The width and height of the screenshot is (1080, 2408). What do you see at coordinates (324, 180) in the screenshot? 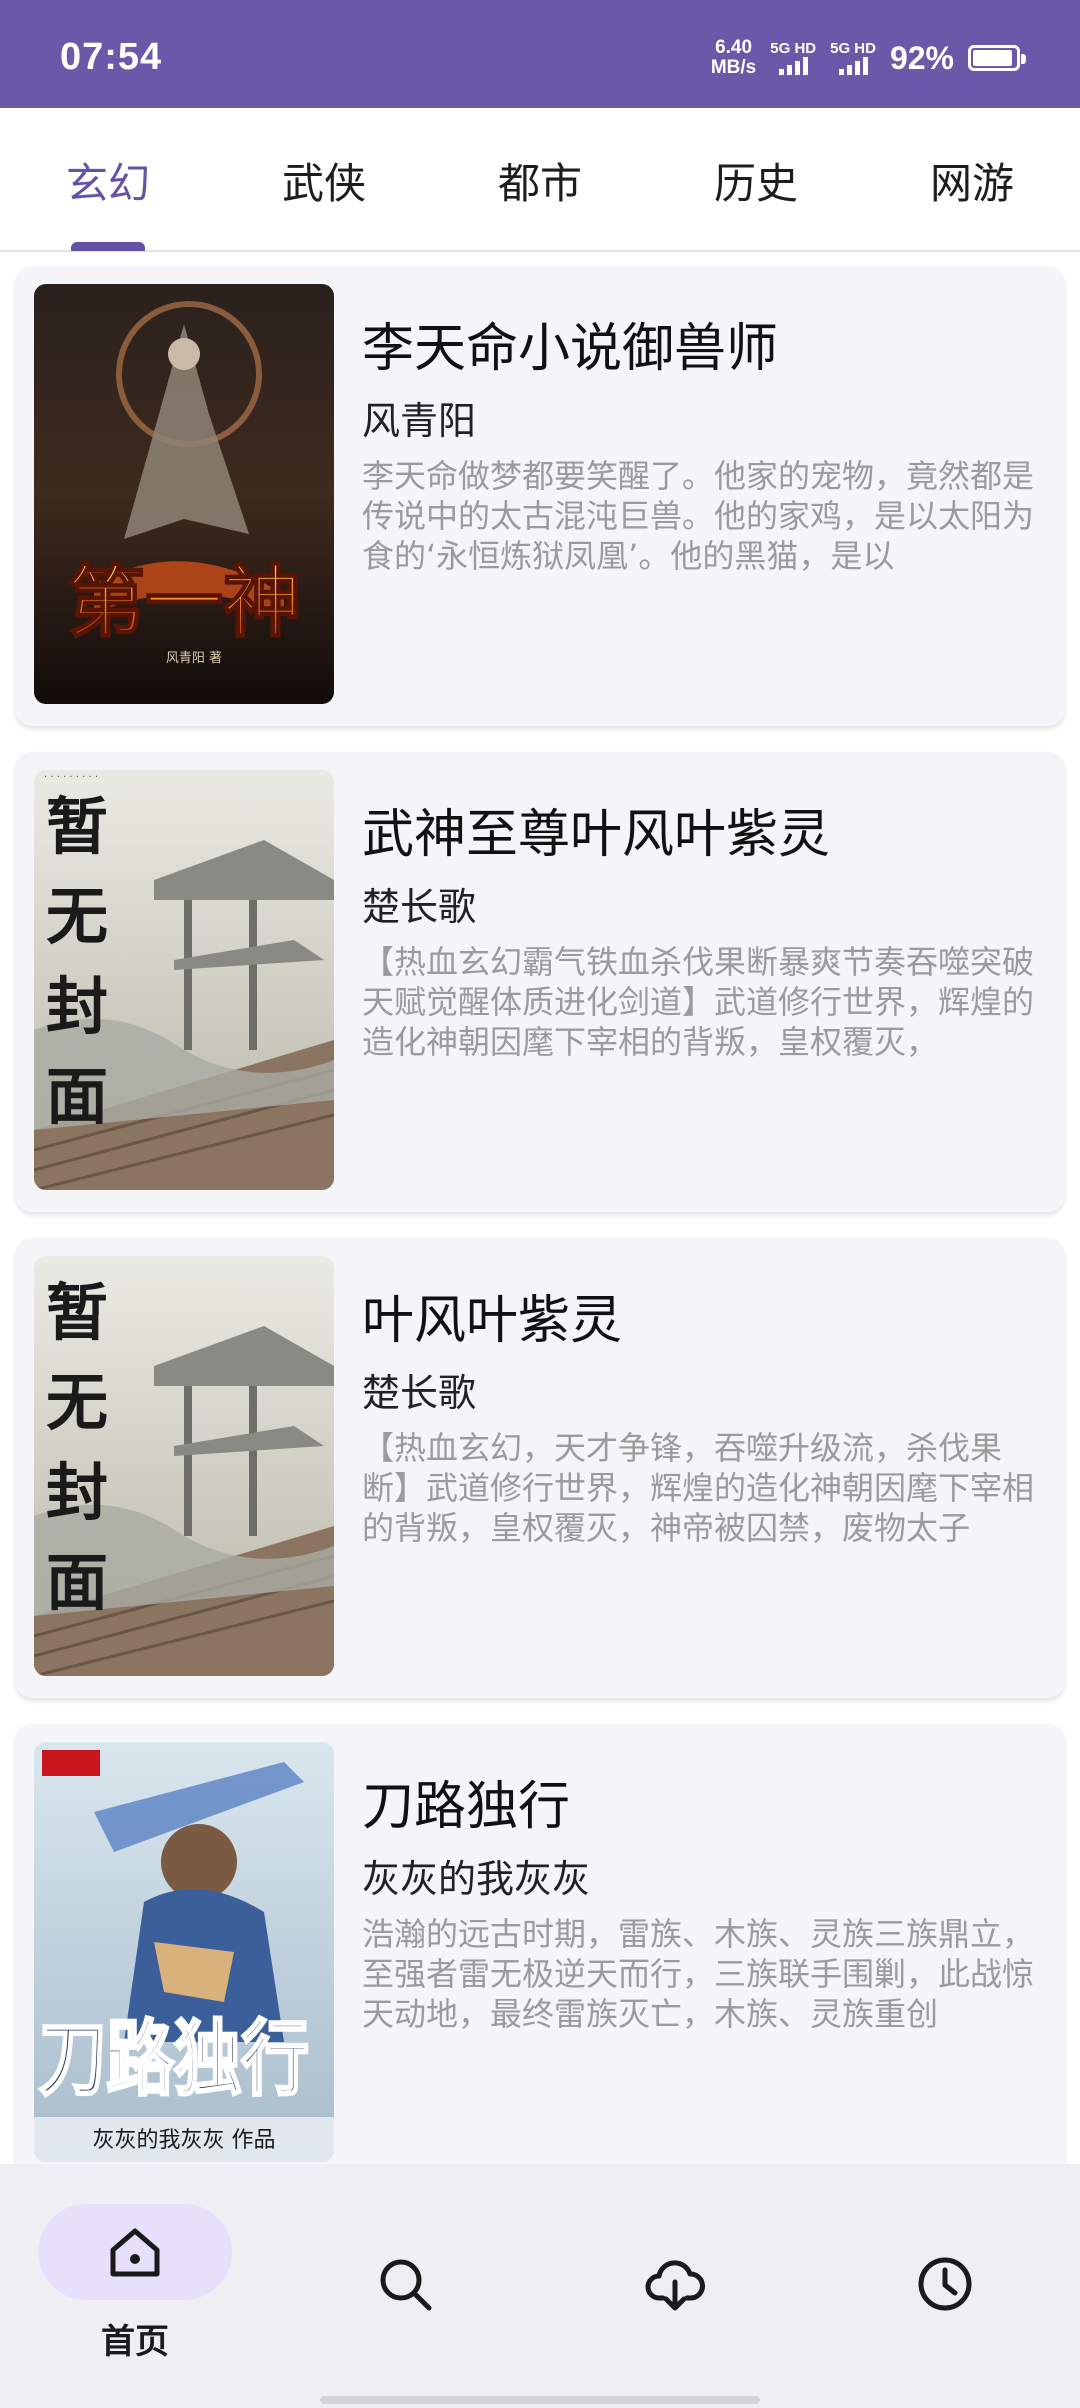
I see `tab-wuxia: 武侠` at bounding box center [324, 180].